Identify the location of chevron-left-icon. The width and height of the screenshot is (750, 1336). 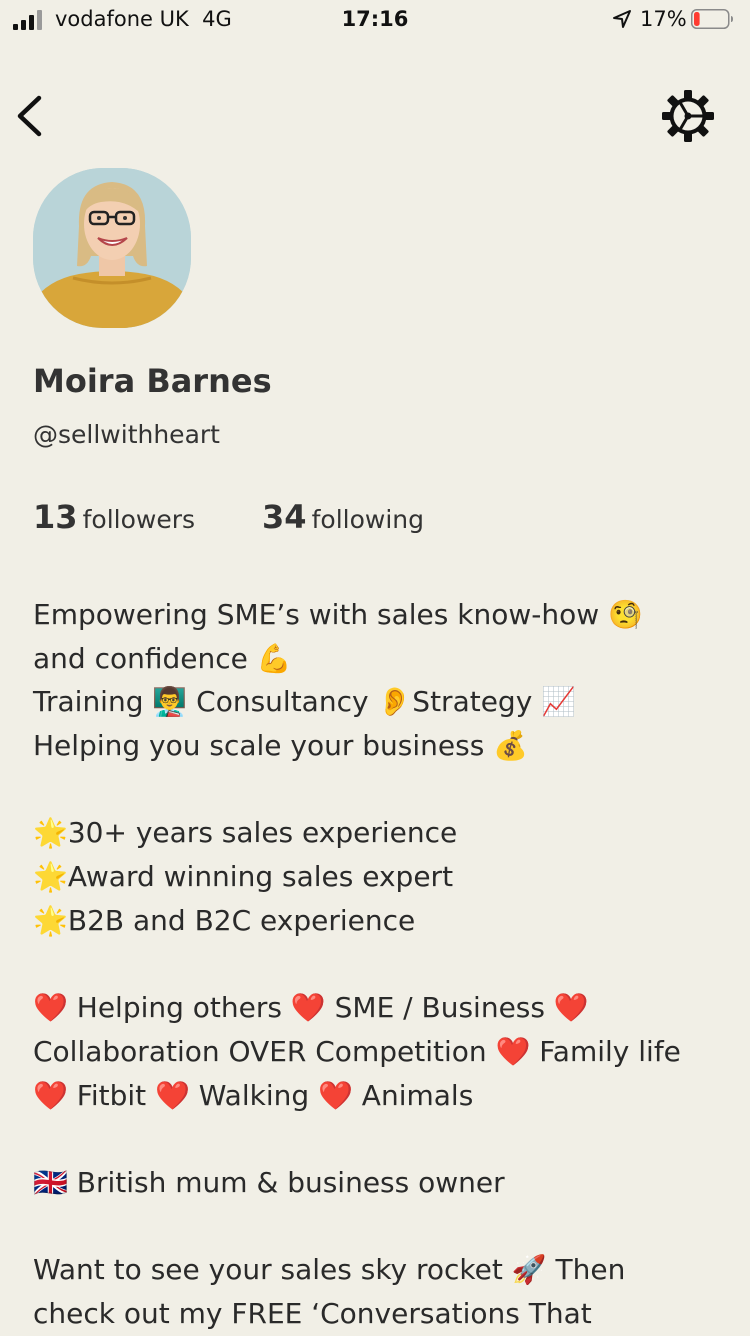
(29, 116).